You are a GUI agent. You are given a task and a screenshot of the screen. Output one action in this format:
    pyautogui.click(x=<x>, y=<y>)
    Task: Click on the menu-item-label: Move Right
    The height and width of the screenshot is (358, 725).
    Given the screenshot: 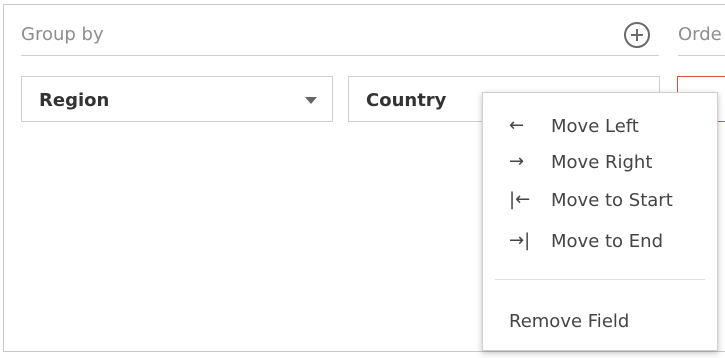 What is the action you would take?
    pyautogui.click(x=602, y=162)
    